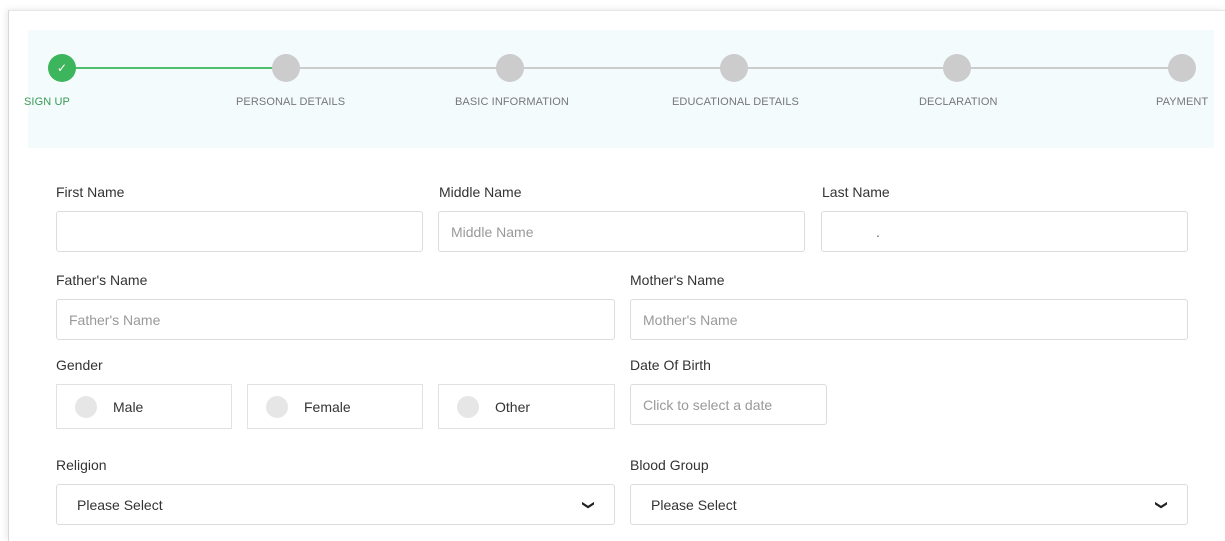  Describe the element at coordinates (480, 192) in the screenshot. I see `middle-name-label: Middle Name` at that location.